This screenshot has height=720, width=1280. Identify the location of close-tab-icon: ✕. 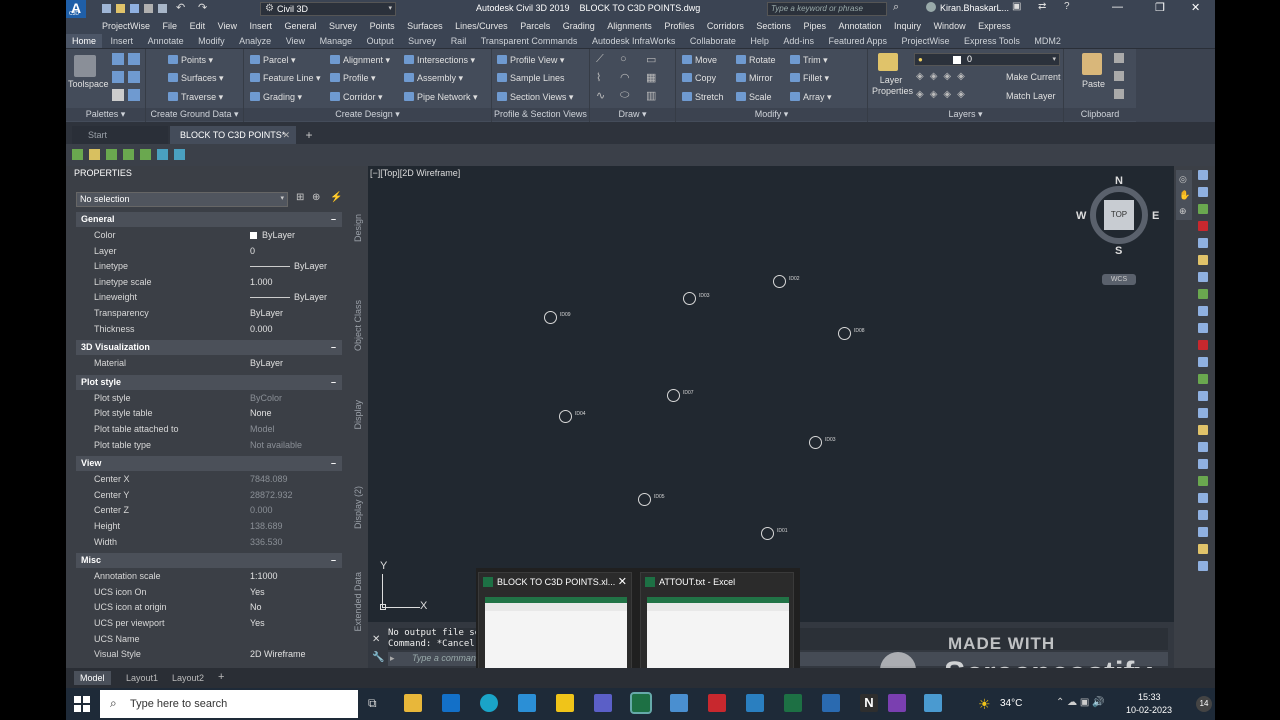
(286, 135).